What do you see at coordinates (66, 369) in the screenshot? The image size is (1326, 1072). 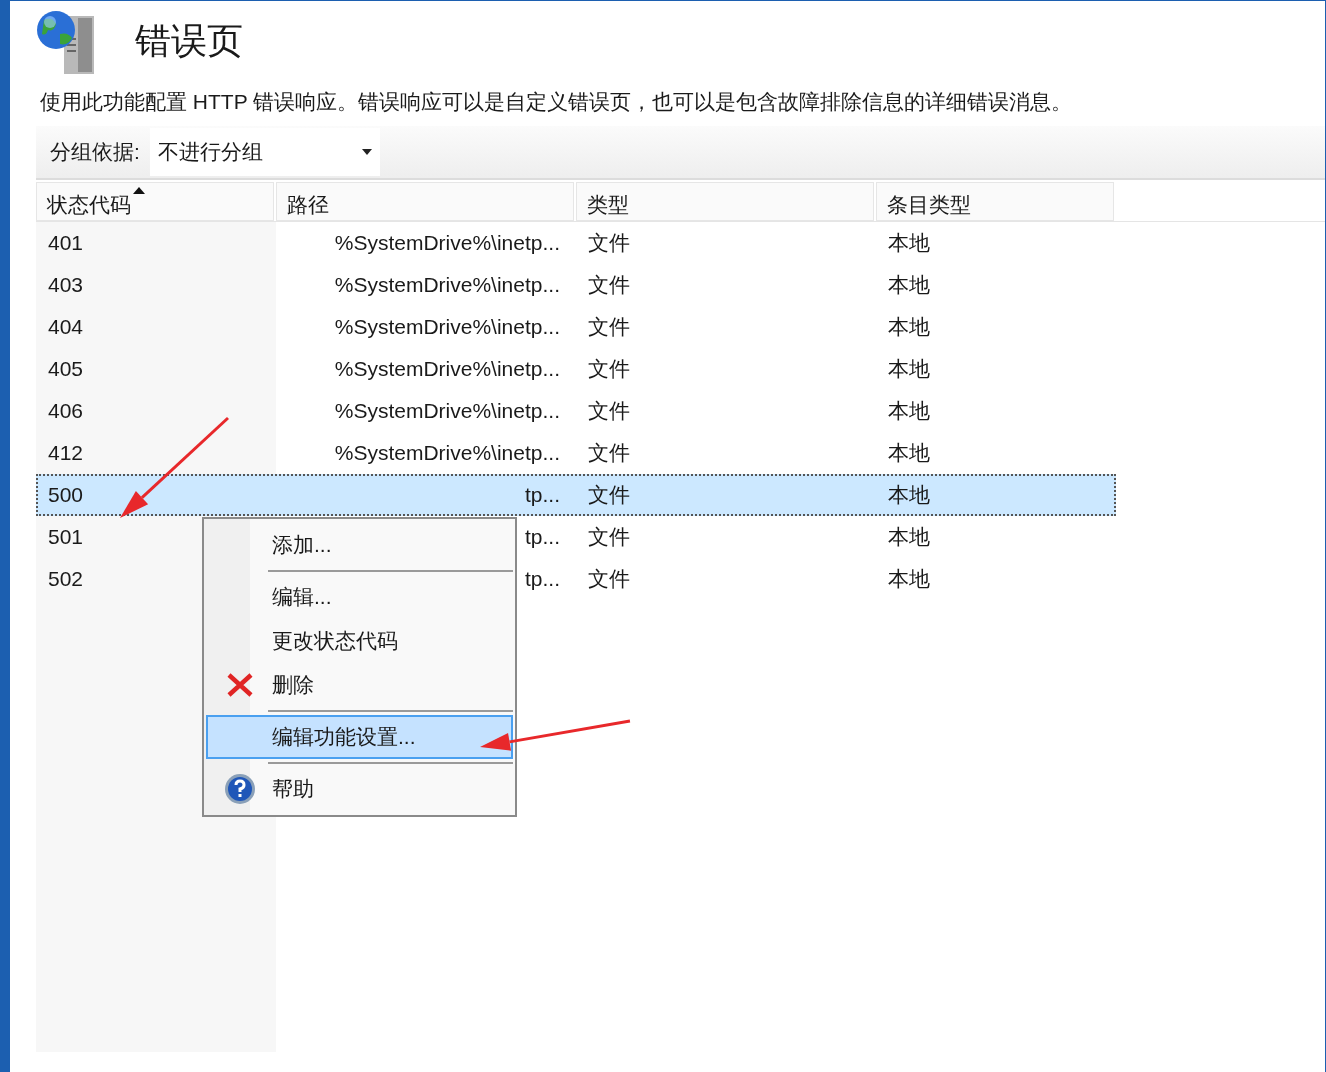 I see `table-cell-text: 405` at bounding box center [66, 369].